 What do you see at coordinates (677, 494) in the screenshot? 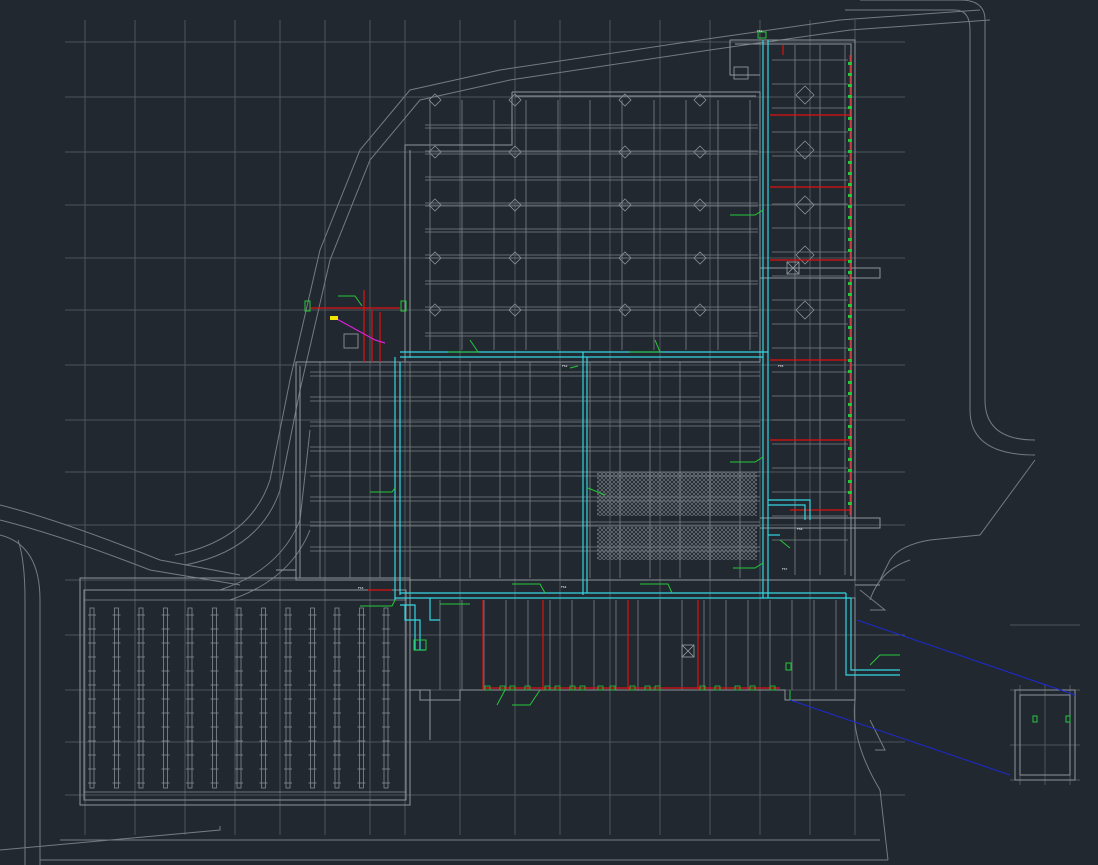
I see `hatched-zone-upper` at bounding box center [677, 494].